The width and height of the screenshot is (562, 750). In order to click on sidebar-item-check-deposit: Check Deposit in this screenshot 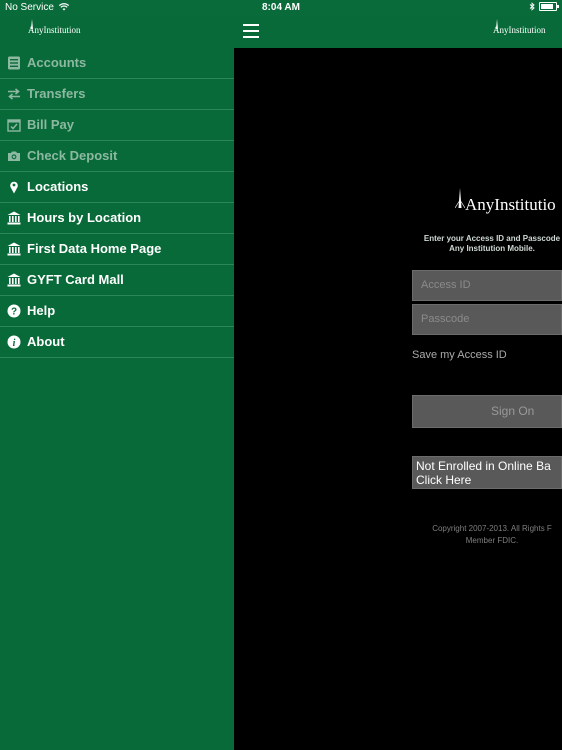, I will do `click(117, 156)`.